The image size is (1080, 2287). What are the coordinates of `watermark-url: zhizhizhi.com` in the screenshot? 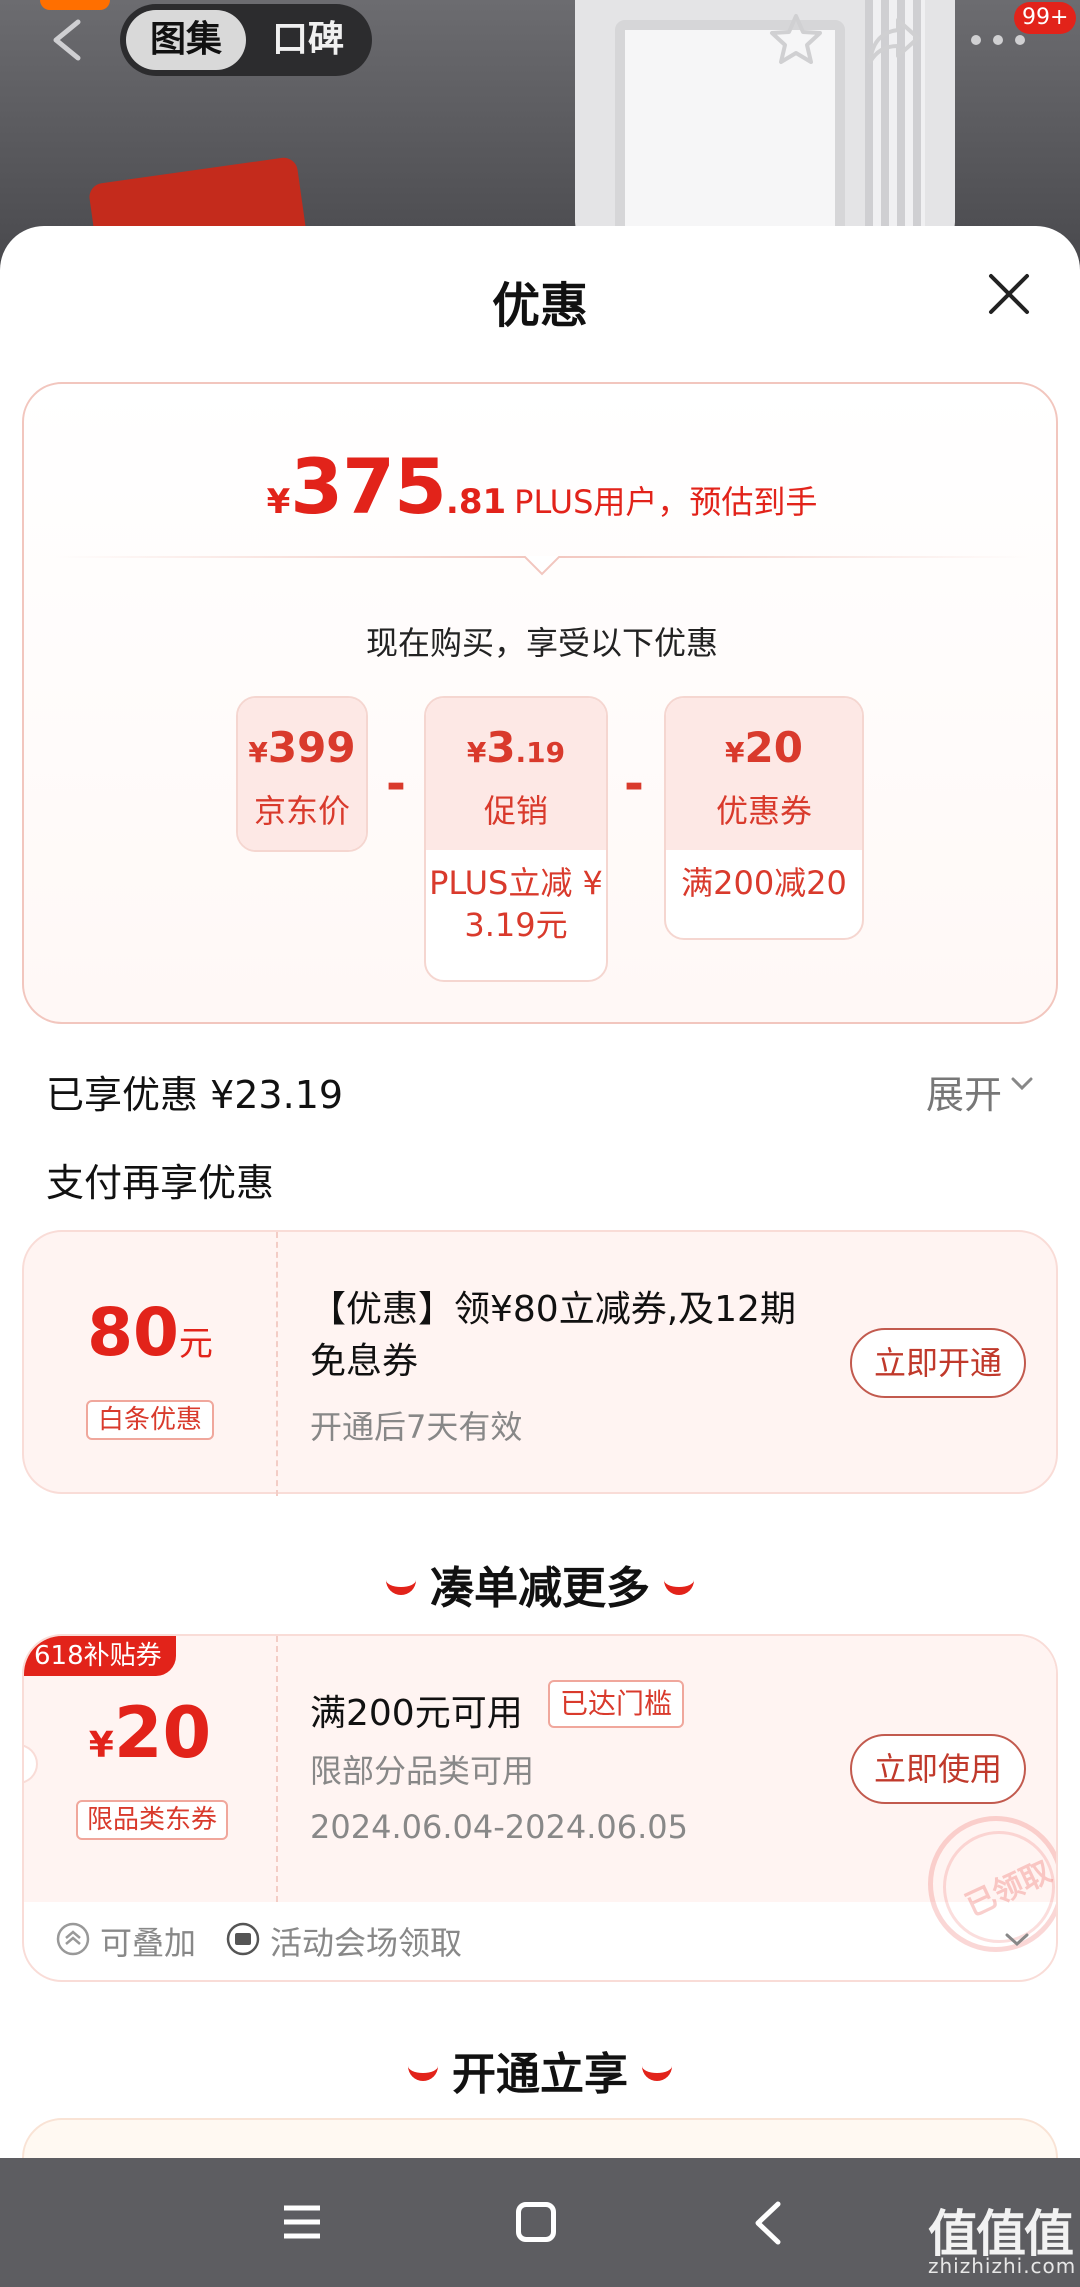 It's located at (1002, 2266).